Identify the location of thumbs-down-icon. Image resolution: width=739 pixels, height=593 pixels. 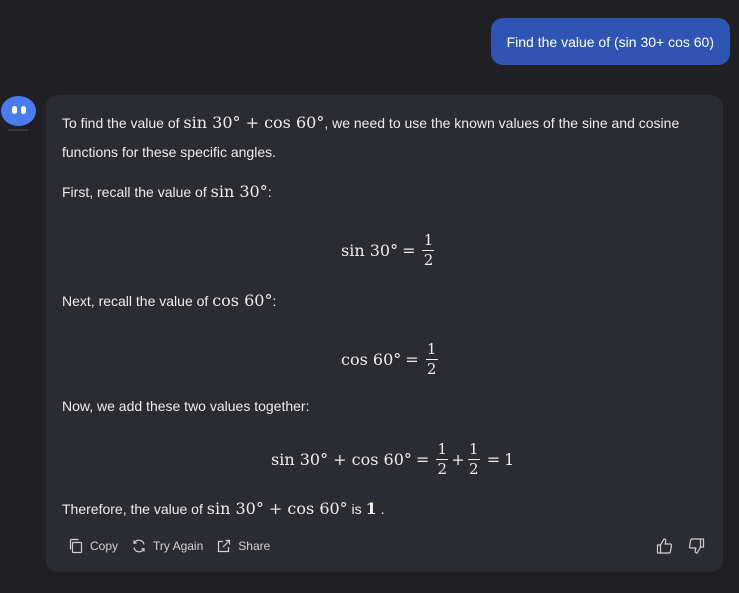
(696, 546).